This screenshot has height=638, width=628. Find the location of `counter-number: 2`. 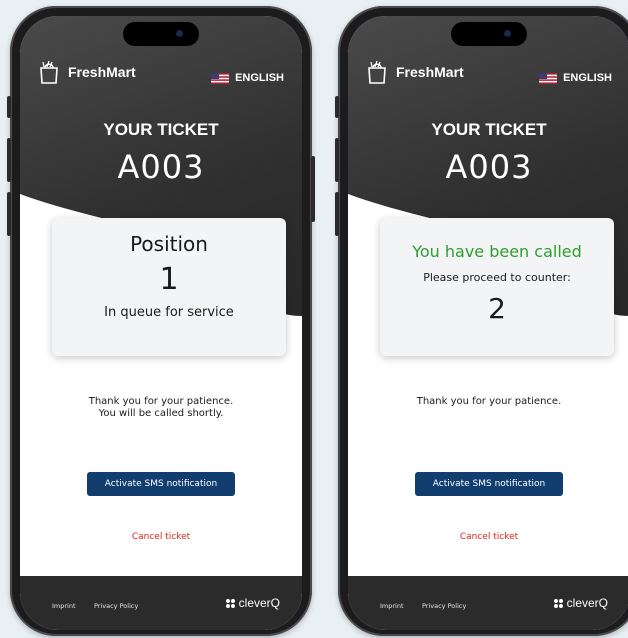

counter-number: 2 is located at coordinates (497, 308).